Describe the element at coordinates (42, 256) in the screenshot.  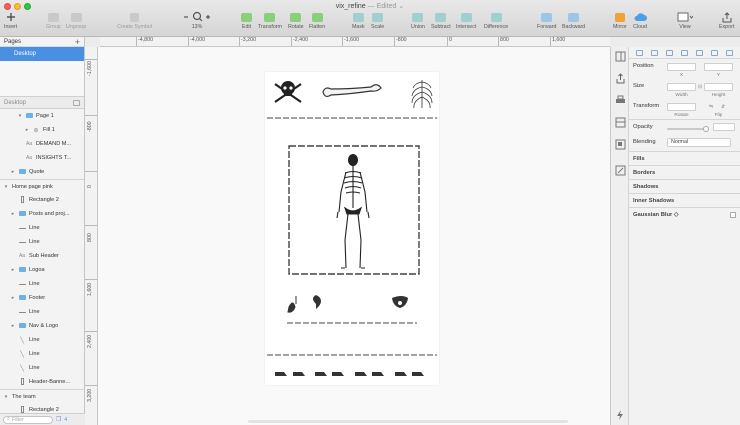
I see `layer-row: Aa Sub Header` at that location.